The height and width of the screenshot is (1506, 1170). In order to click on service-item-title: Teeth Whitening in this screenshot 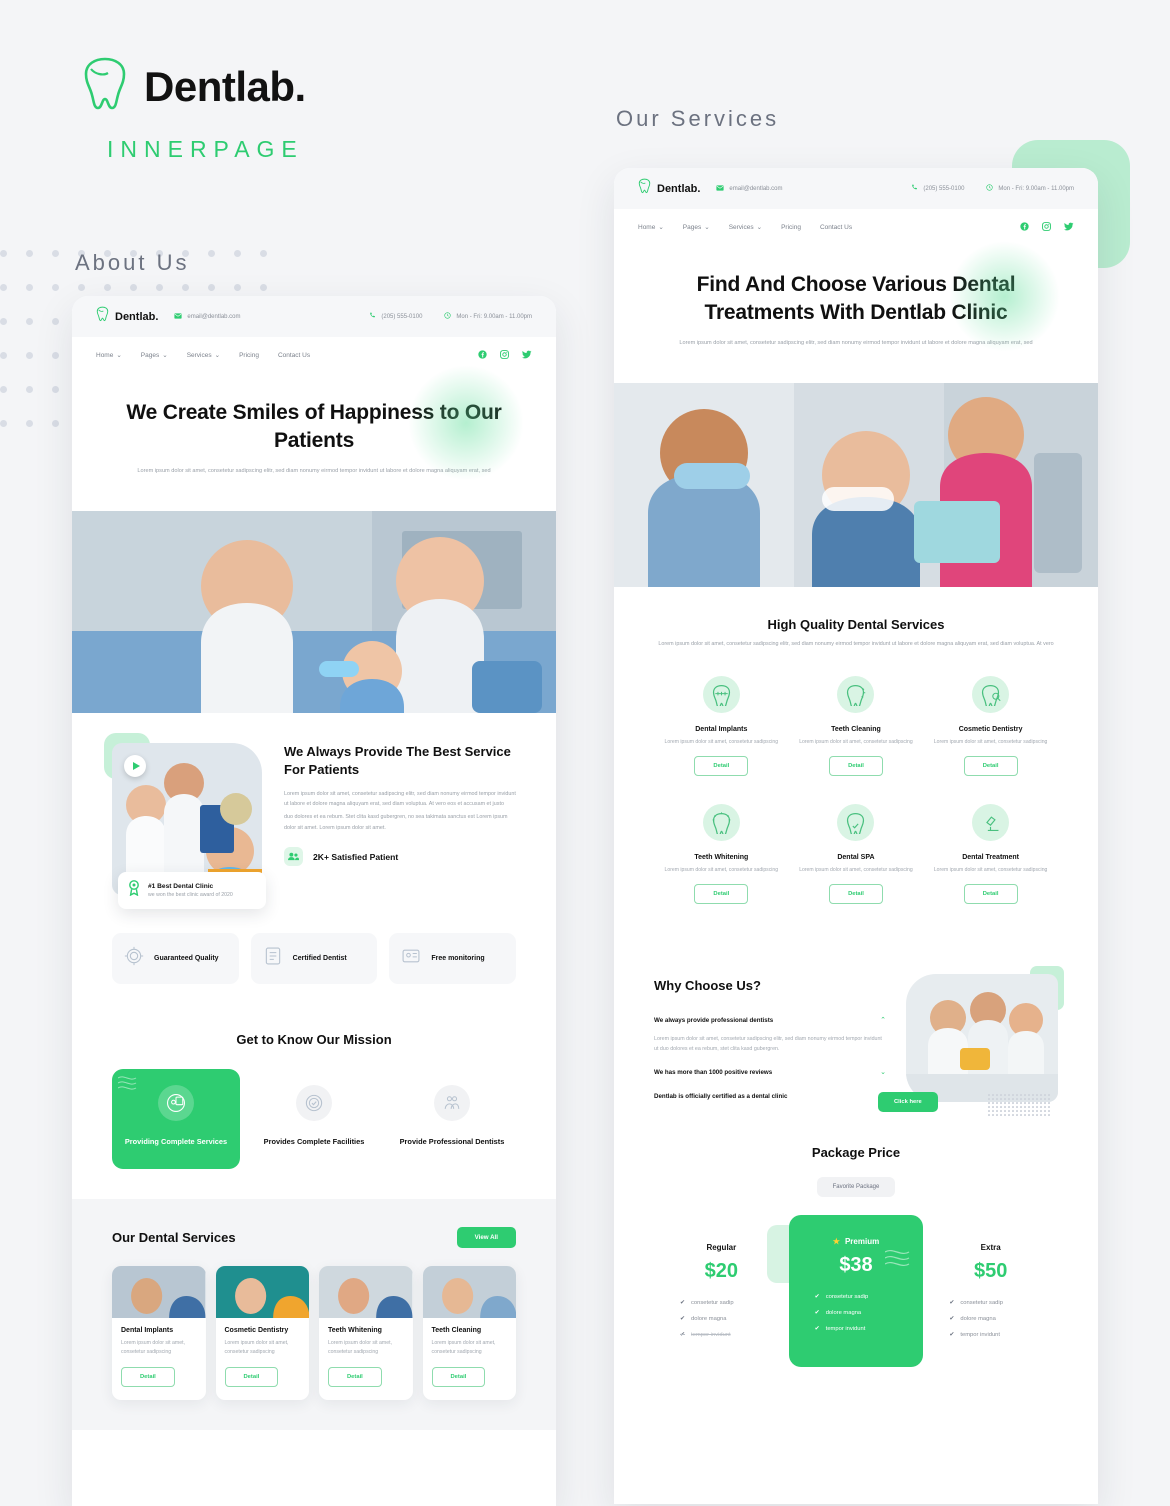, I will do `click(721, 858)`.